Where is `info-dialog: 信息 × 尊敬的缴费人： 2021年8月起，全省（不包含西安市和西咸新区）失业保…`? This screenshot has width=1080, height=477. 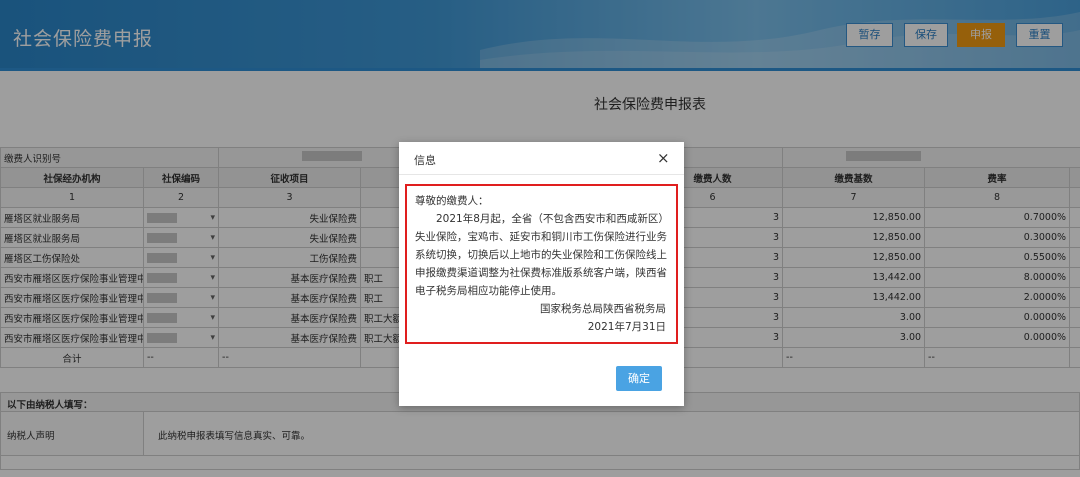
info-dialog: 信息 × 尊敬的缴费人： 2021年8月起，全省（不包含西安市和西咸新区）失业保… is located at coordinates (541, 274).